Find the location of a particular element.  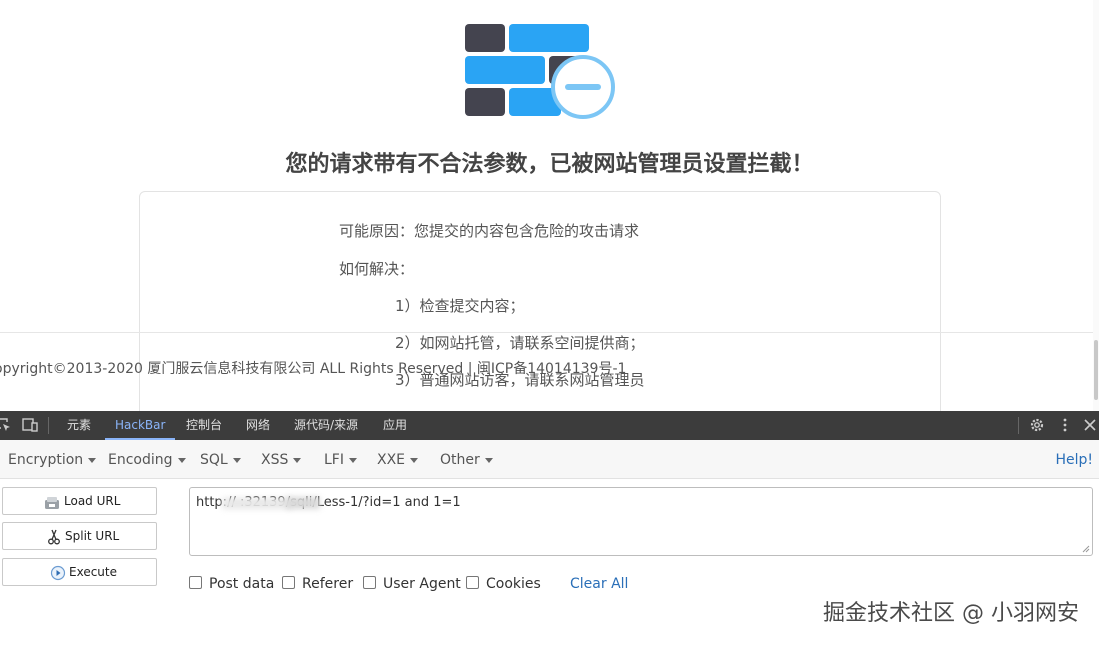

user-agent-checkbox: User Agent is located at coordinates (412, 584).